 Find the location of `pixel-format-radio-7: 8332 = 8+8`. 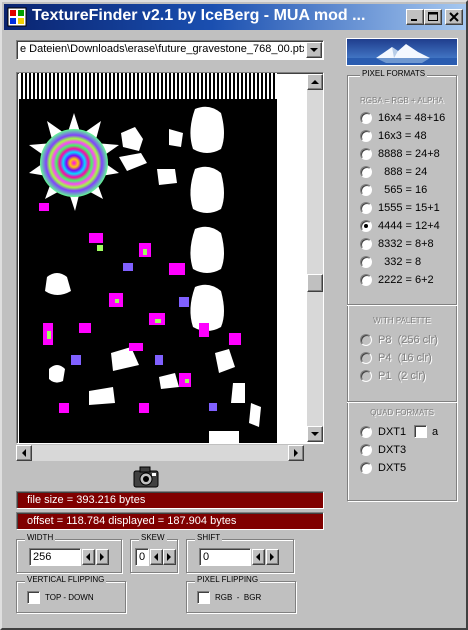

pixel-format-radio-7: 8332 = 8+8 is located at coordinates (397, 244).